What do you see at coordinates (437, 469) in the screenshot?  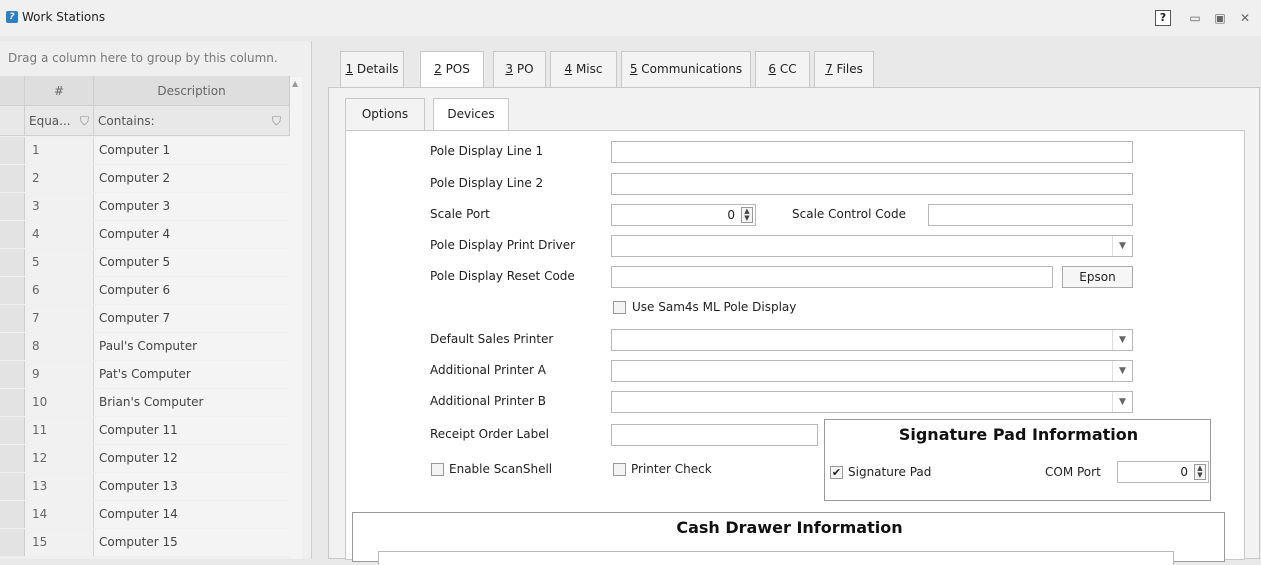 I see `scanshell-checkbox` at bounding box center [437, 469].